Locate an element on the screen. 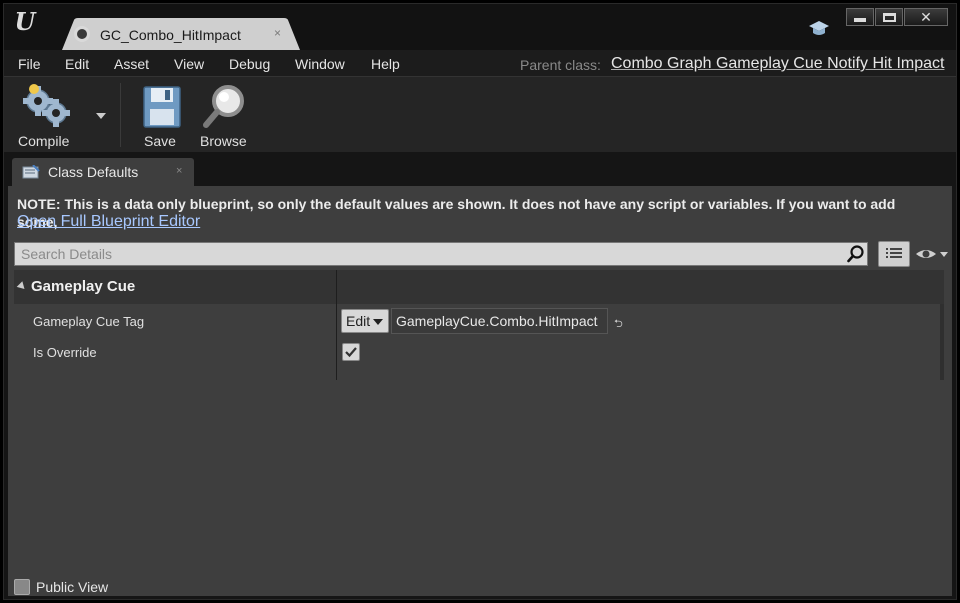  parent-class-label: Parent class: is located at coordinates (560, 65).